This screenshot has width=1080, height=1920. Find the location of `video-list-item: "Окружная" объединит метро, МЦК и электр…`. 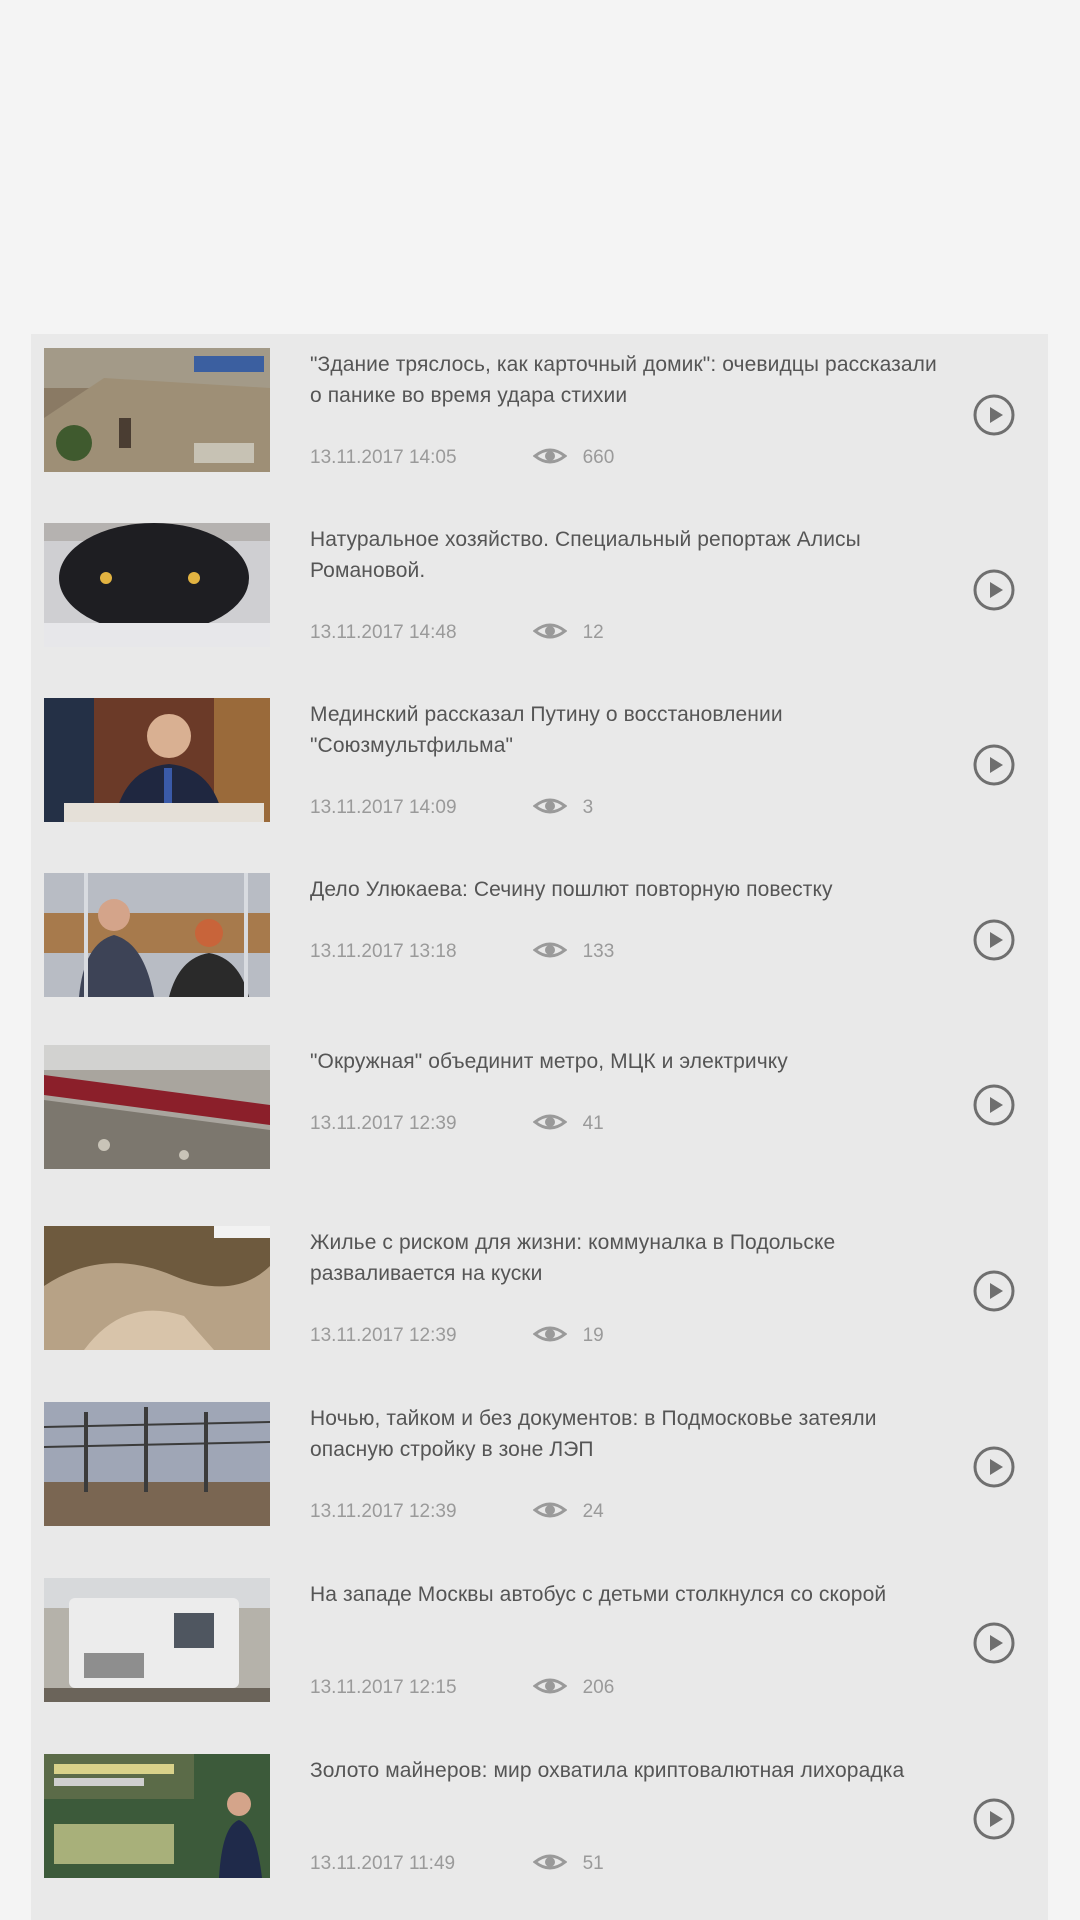

video-list-item: "Окружная" объединит метро, МЦК и электр… is located at coordinates (539, 1118).